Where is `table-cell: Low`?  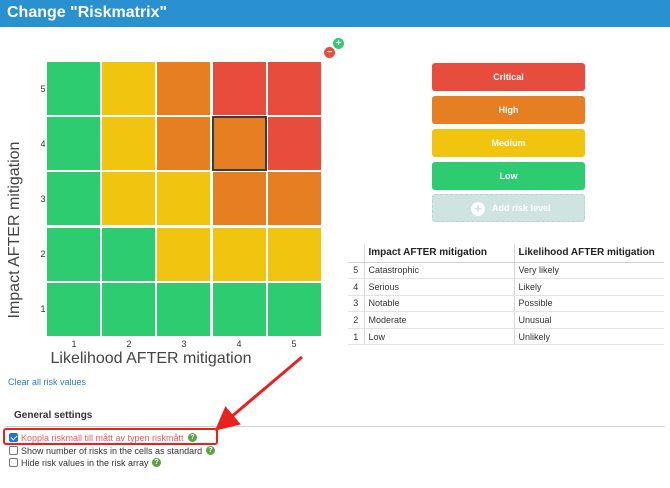
table-cell: Low is located at coordinates (438, 337).